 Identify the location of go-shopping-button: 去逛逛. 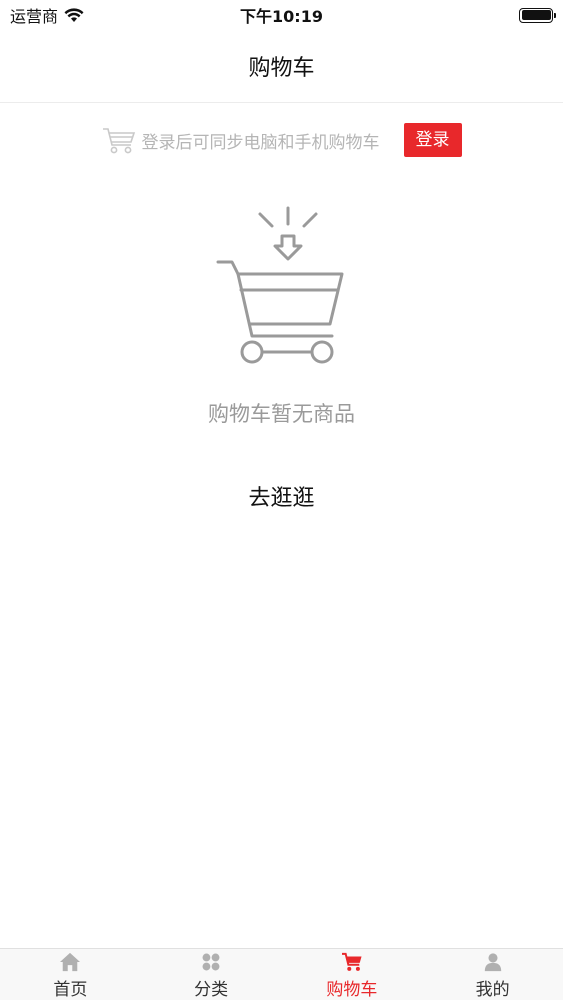
(281, 496).